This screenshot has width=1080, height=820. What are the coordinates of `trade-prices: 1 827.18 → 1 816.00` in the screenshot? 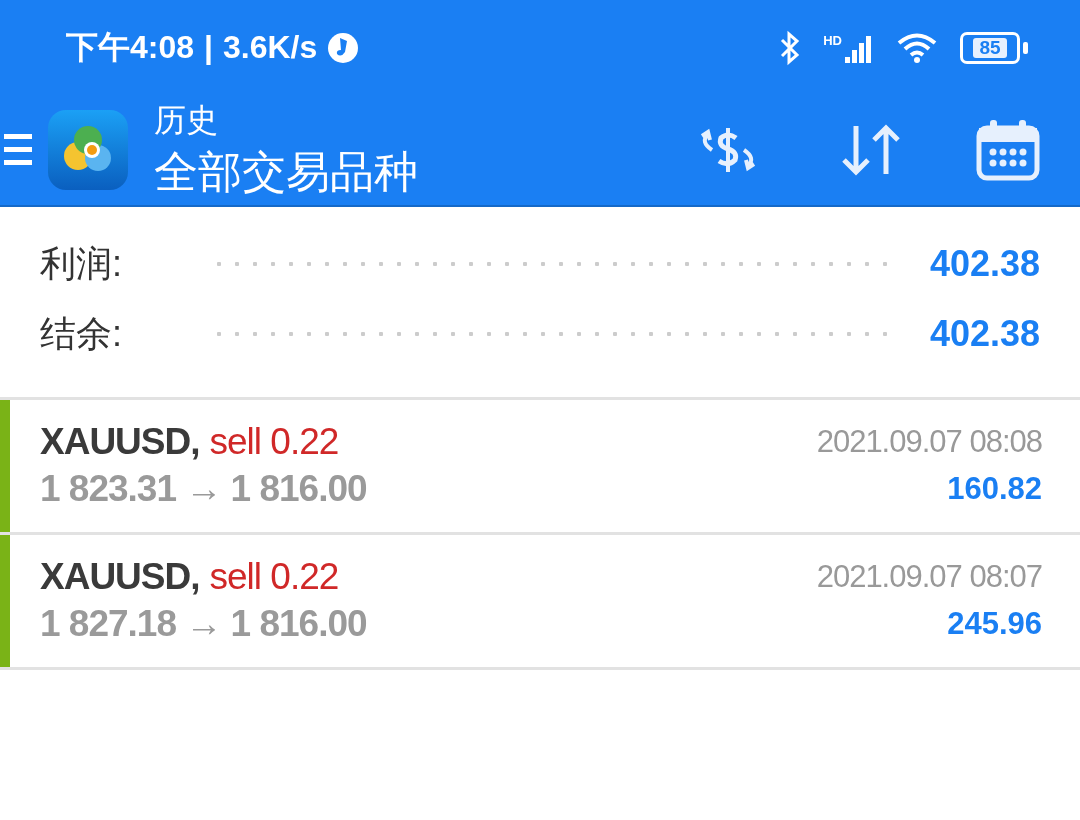 It's located at (203, 624).